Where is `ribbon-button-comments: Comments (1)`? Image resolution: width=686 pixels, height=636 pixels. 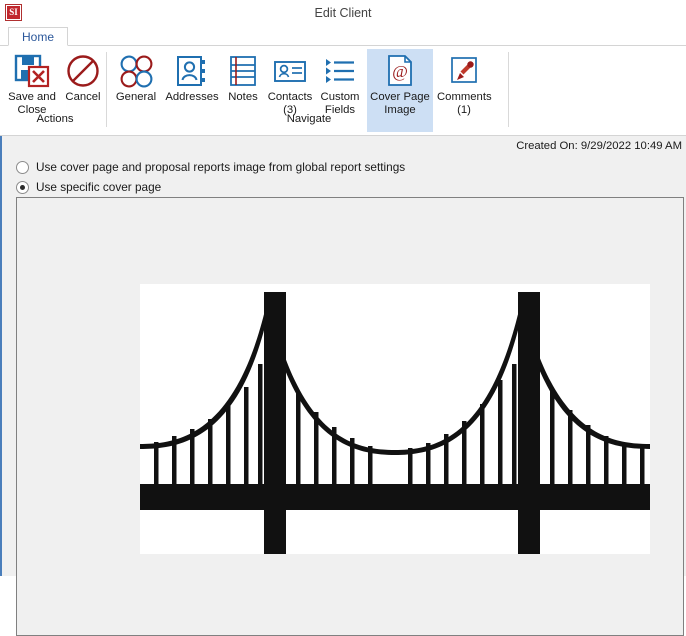
ribbon-button-comments: Comments (1) is located at coordinates (464, 83).